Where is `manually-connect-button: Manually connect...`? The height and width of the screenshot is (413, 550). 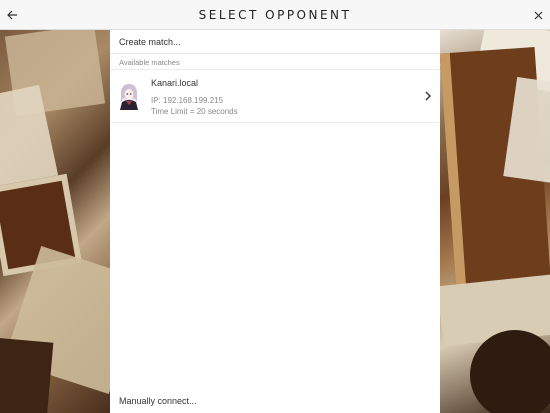
manually-connect-button: Manually connect... is located at coordinates (275, 401).